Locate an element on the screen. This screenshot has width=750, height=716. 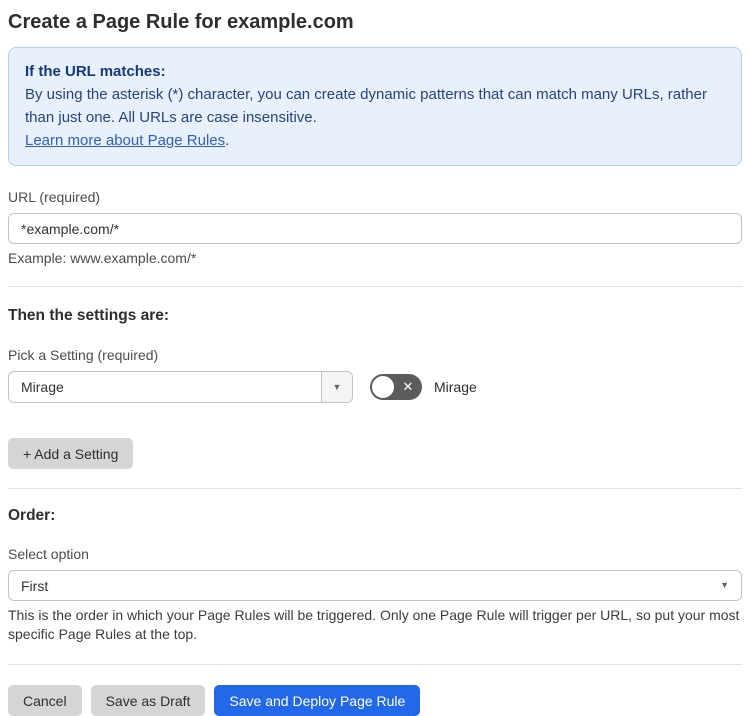
info-box-link-line: Learn more about Page Rules. is located at coordinates (375, 140).